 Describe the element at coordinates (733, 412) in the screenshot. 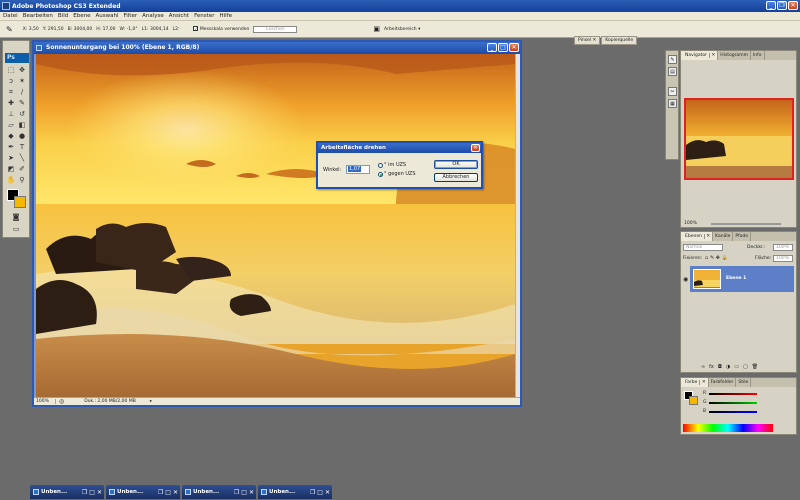

I see `b-slider` at that location.